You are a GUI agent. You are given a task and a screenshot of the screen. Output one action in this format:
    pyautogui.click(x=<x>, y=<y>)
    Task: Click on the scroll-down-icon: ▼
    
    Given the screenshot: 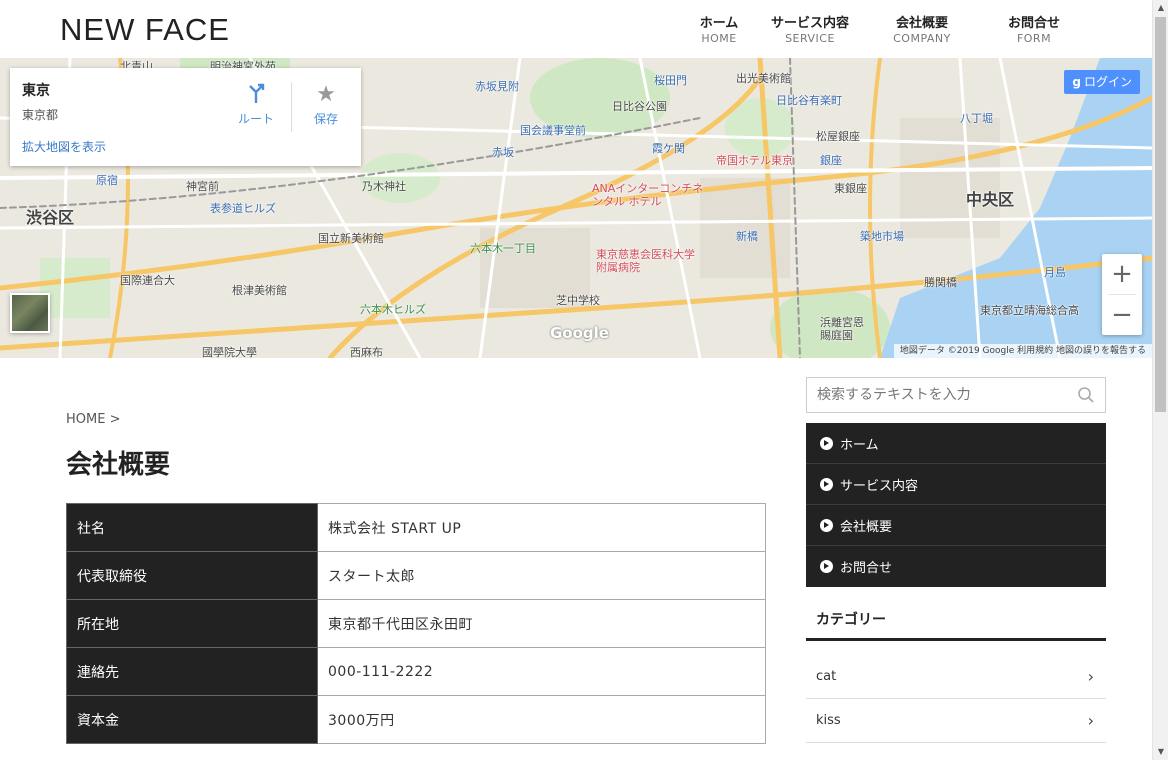 What is the action you would take?
    pyautogui.click(x=1160, y=752)
    